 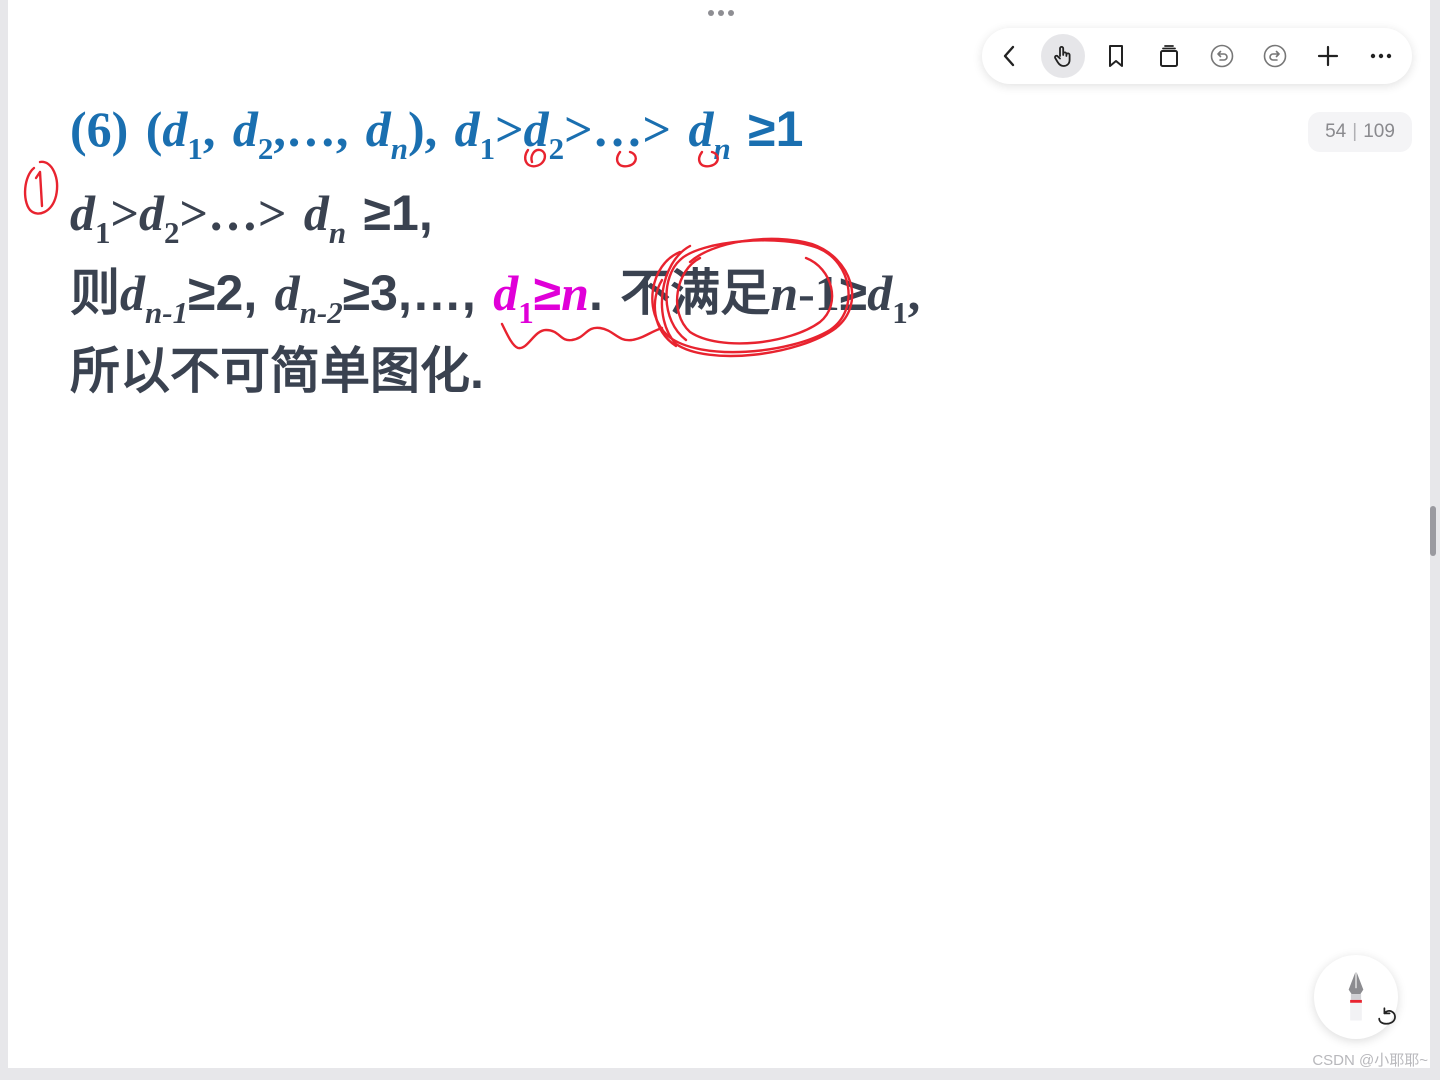 I want to click on vertical-scrollbar, so click(x=1433, y=531).